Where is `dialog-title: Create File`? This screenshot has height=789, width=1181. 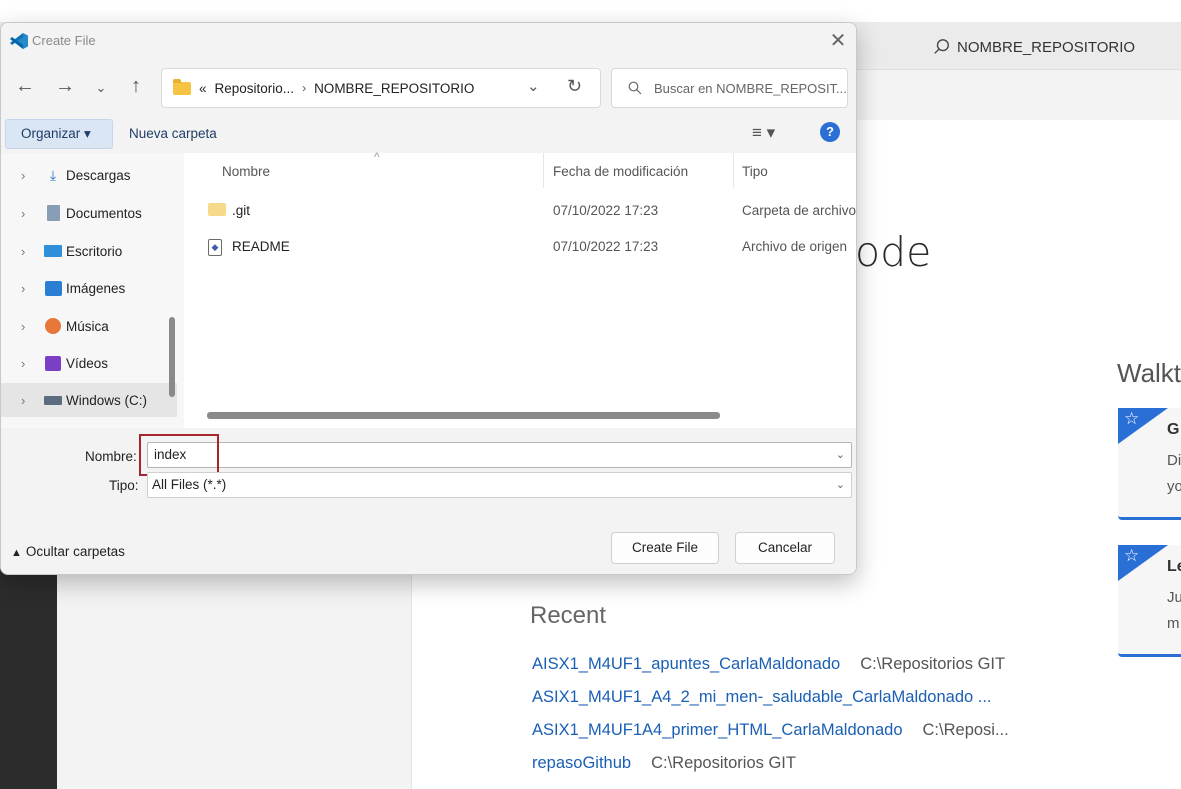
dialog-title: Create File is located at coordinates (64, 40).